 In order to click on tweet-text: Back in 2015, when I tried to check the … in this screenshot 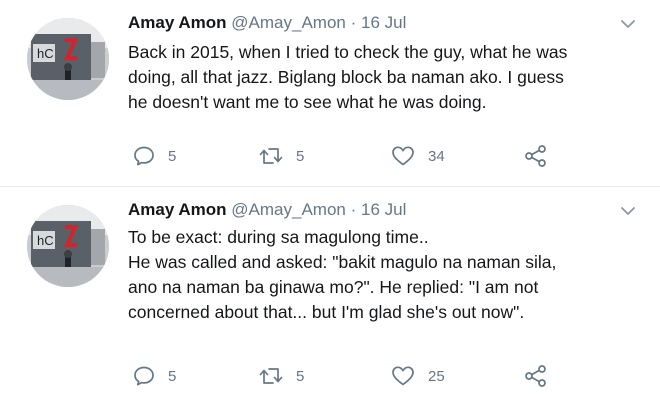, I will do `click(385, 77)`.